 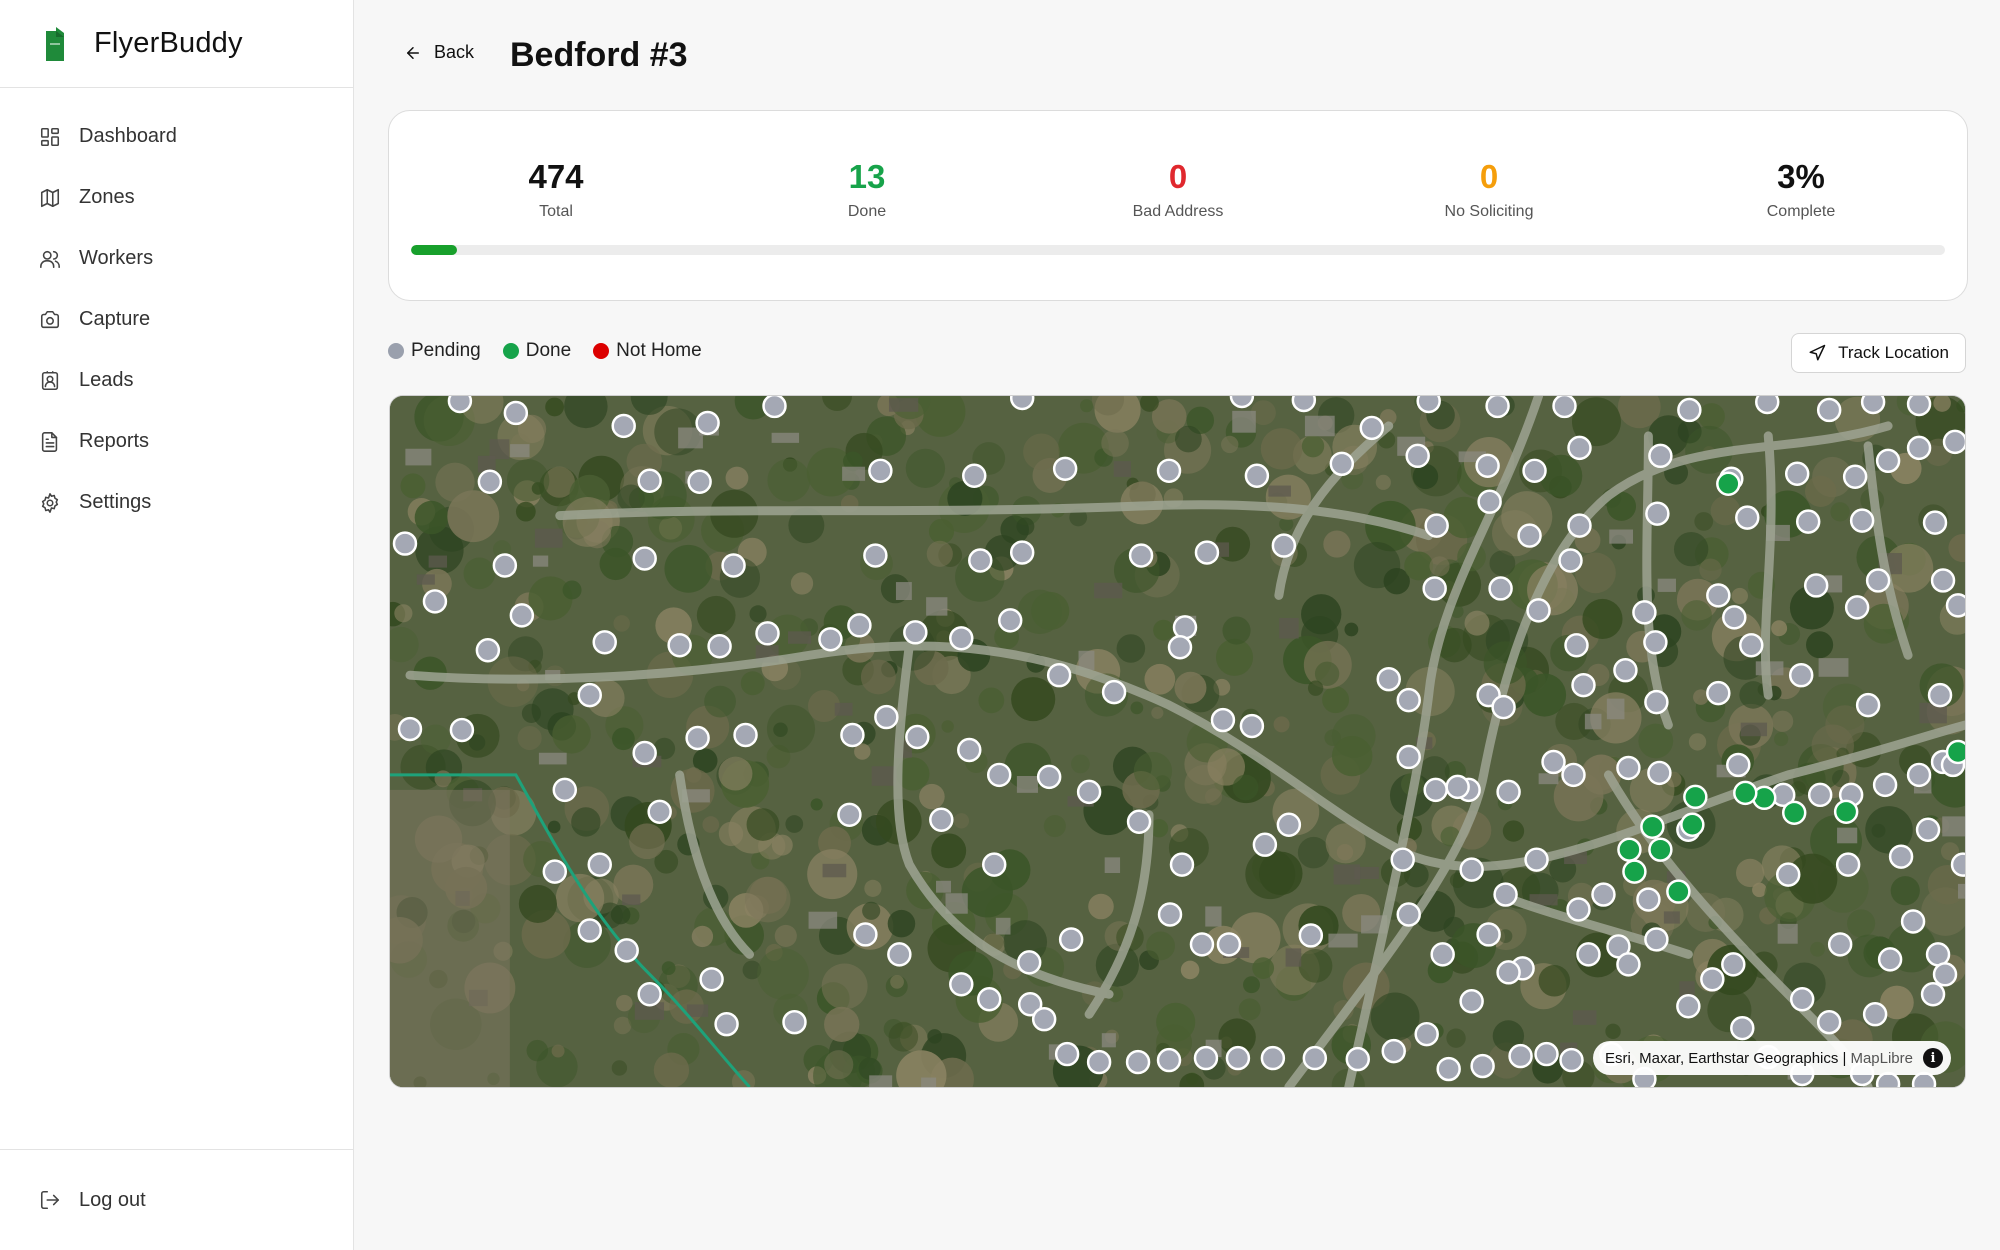 What do you see at coordinates (176, 441) in the screenshot?
I see `sidebar-item-reports: Reports` at bounding box center [176, 441].